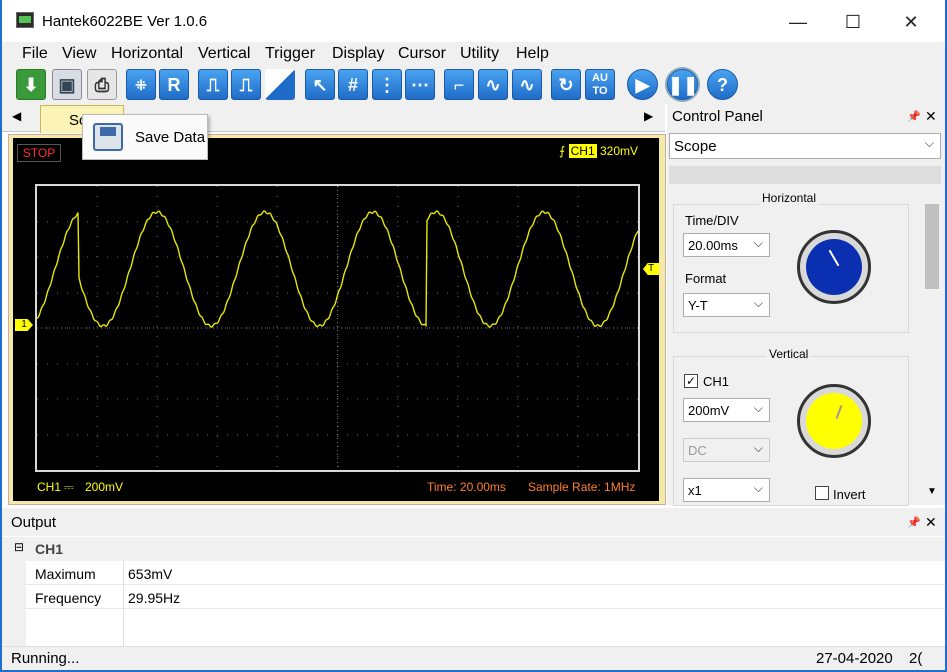  I want to click on format-select: Y-T ⌵, so click(726, 305).